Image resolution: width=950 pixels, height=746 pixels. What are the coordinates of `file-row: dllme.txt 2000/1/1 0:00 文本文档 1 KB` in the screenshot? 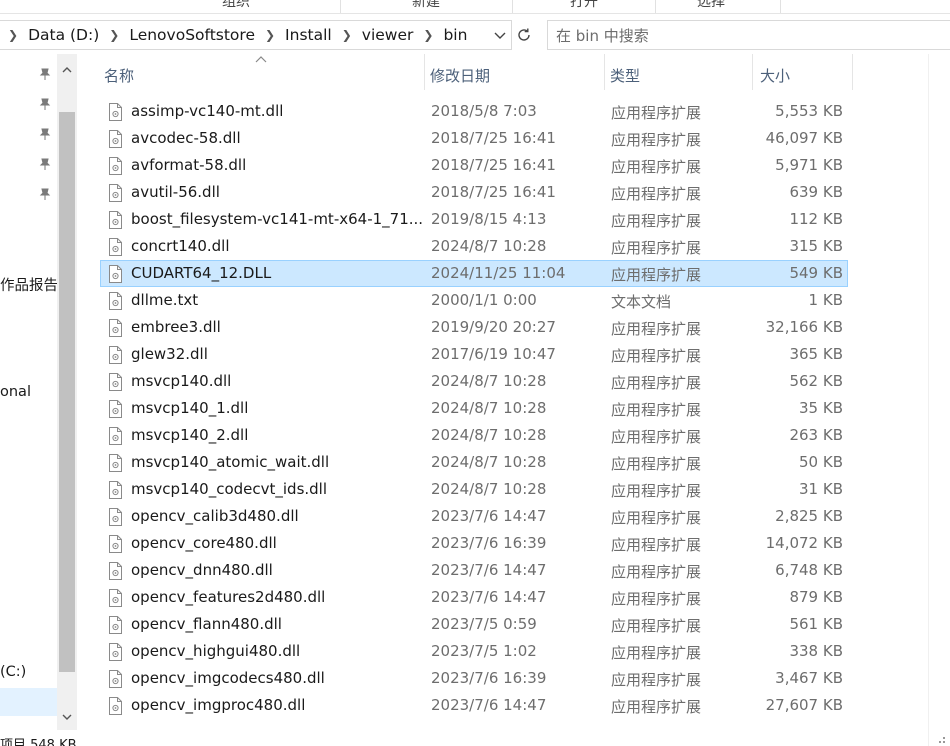 It's located at (474, 300).